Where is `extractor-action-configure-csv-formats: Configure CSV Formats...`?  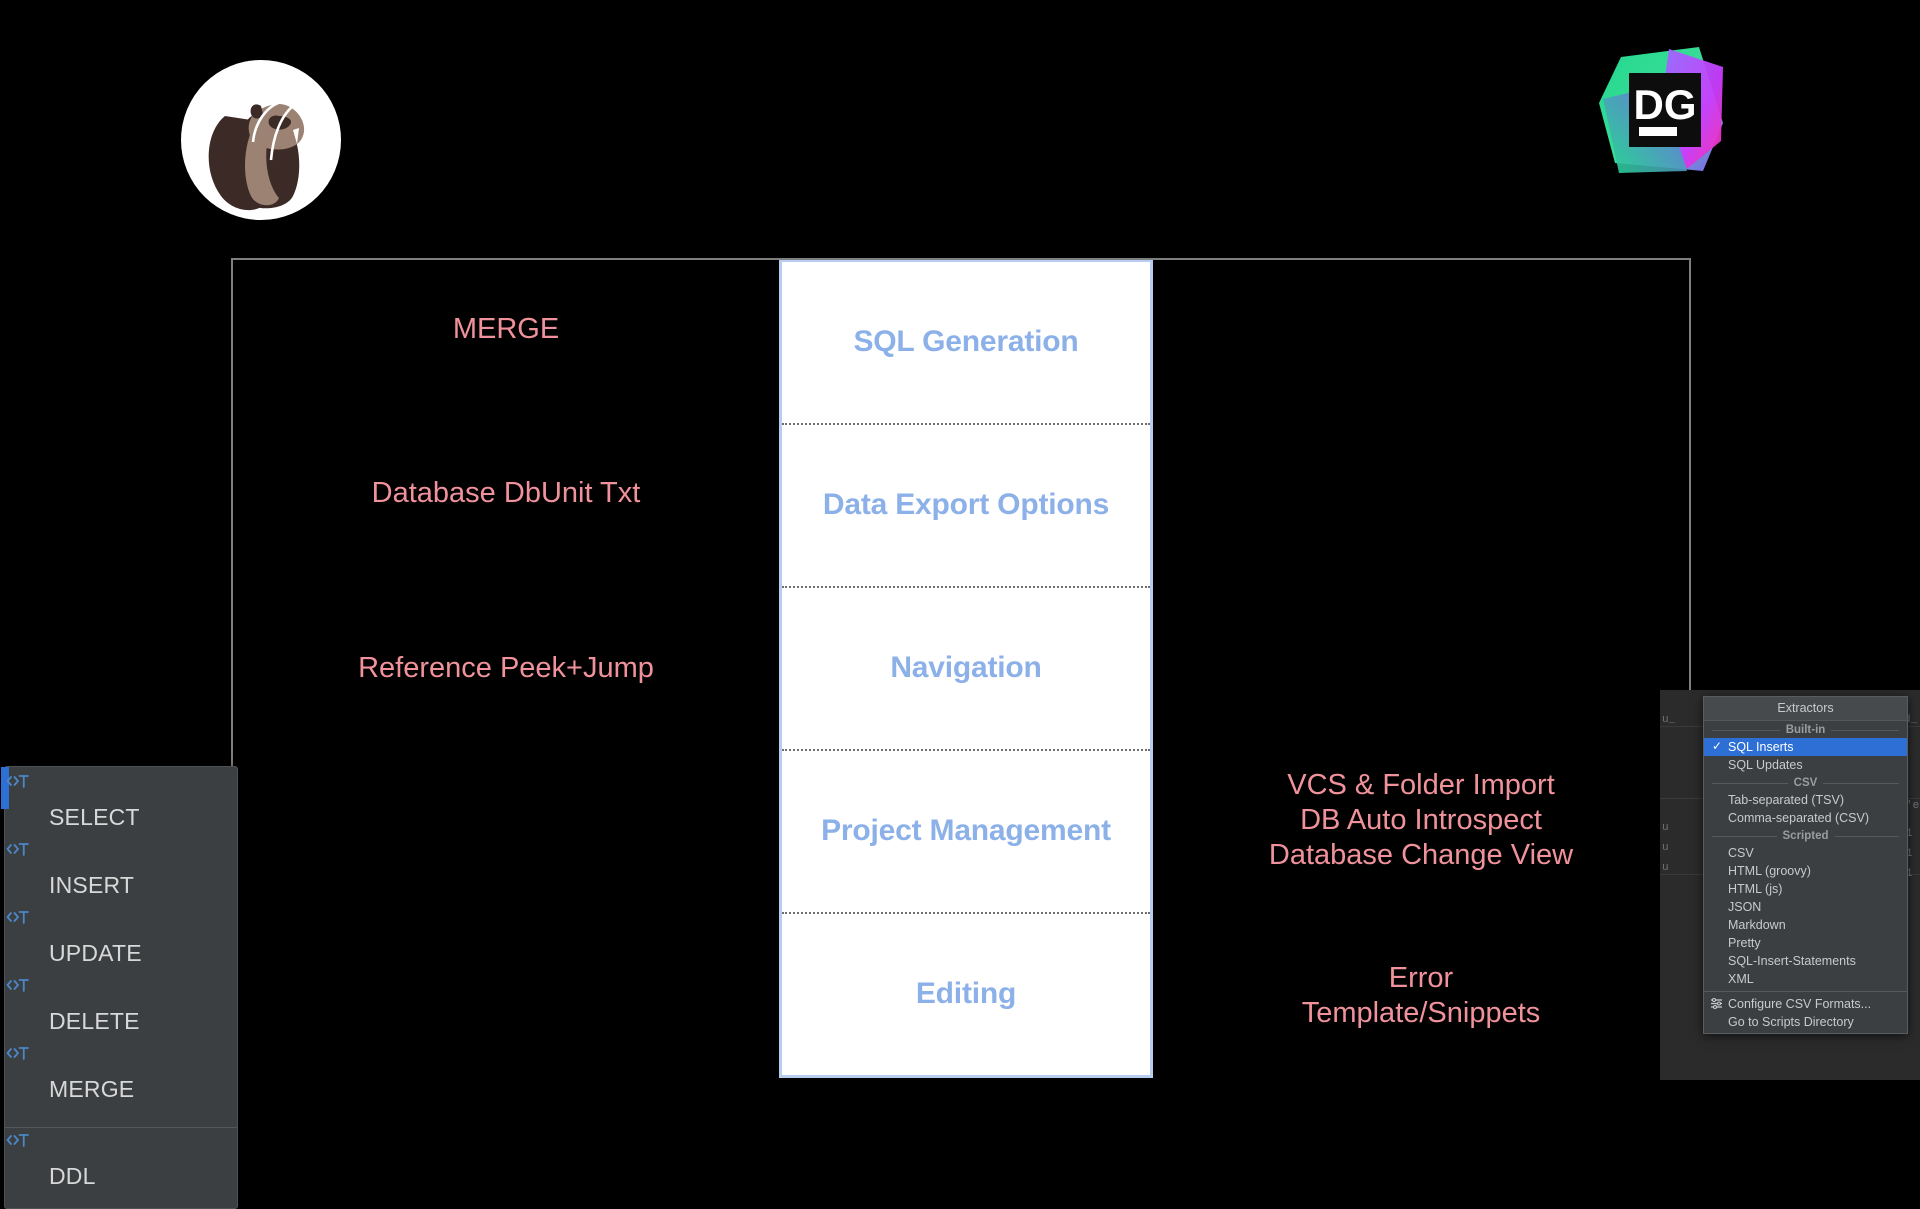 extractor-action-configure-csv-formats: Configure CSV Formats... is located at coordinates (1805, 1004).